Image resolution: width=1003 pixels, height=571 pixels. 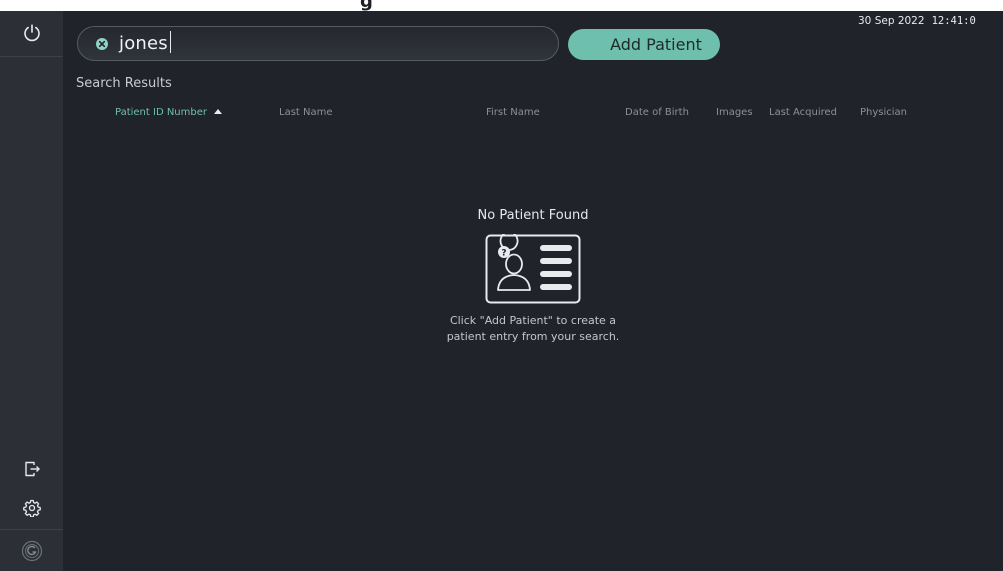 What do you see at coordinates (891, 21) in the screenshot?
I see `current-date: 30 Sep 2022` at bounding box center [891, 21].